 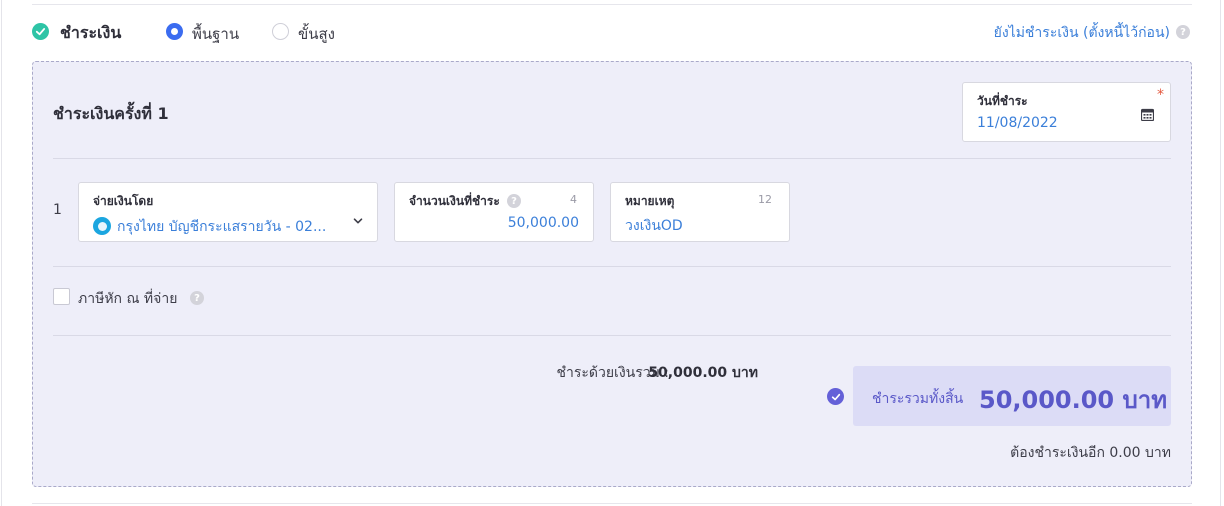 I want to click on withholding-tax-checkbox, so click(x=61, y=296).